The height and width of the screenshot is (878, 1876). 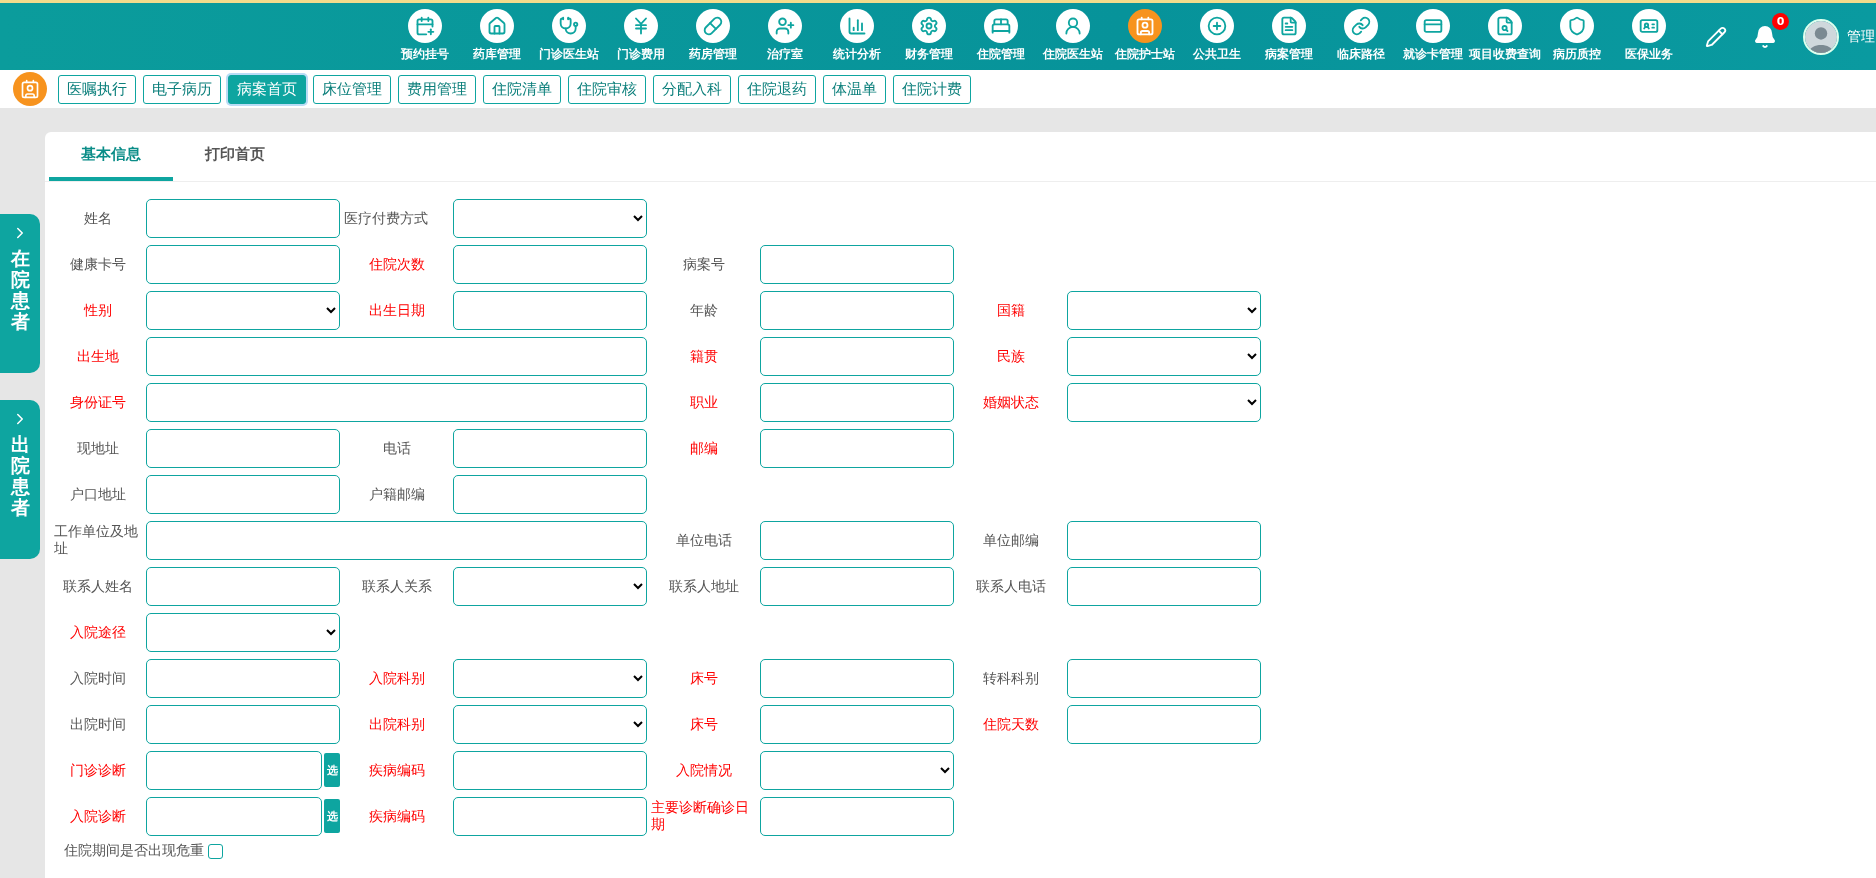 I want to click on nav-item: 药房管理, so click(x=713, y=36).